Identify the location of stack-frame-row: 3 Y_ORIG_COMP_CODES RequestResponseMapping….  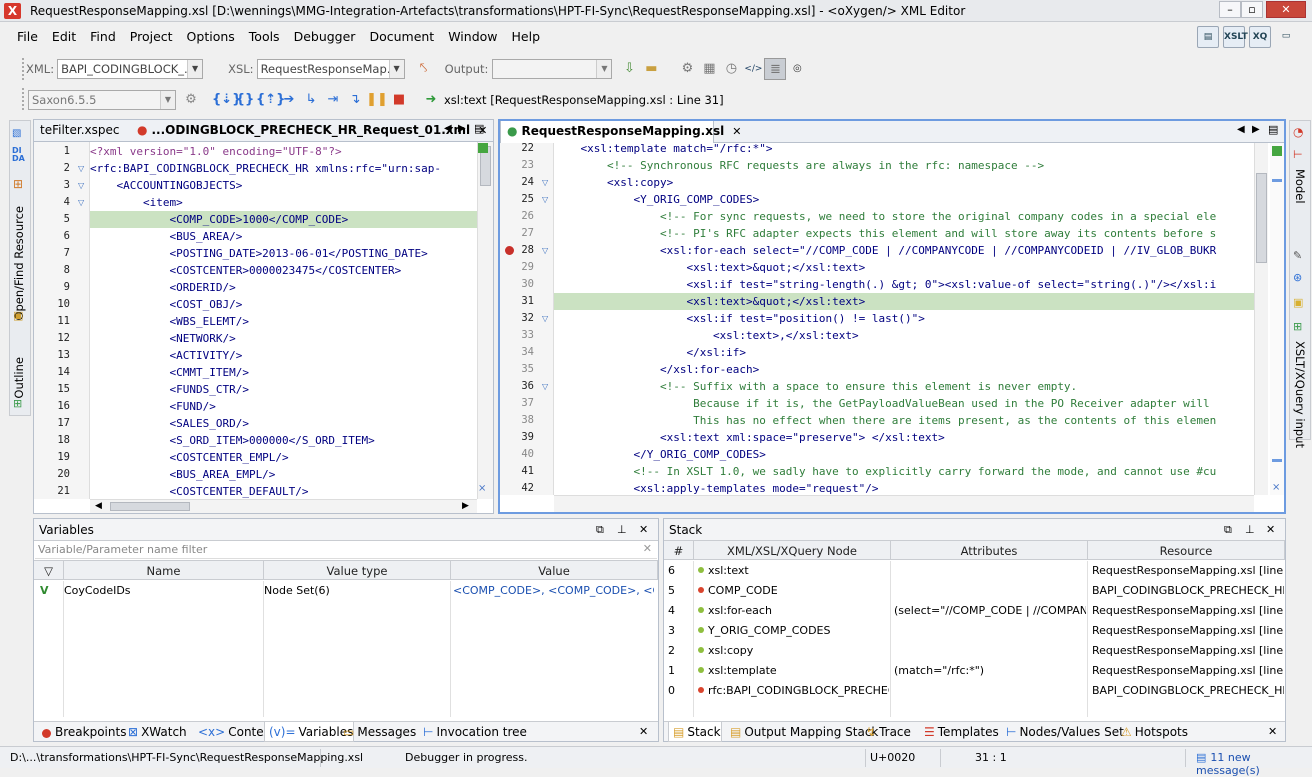
(974, 631).